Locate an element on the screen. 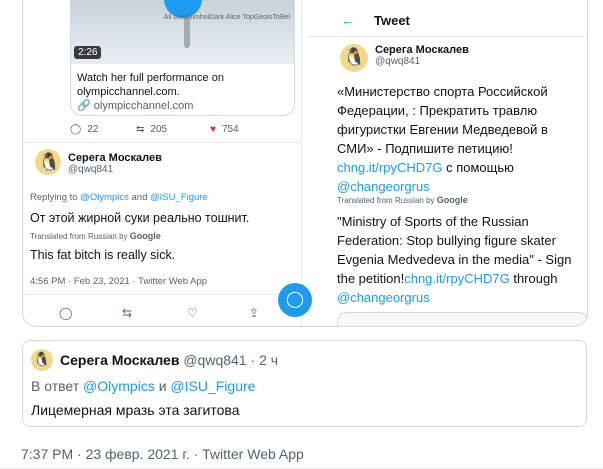 The width and height of the screenshot is (603, 469). tweet-header: ← Tweet is located at coordinates (447, 18).